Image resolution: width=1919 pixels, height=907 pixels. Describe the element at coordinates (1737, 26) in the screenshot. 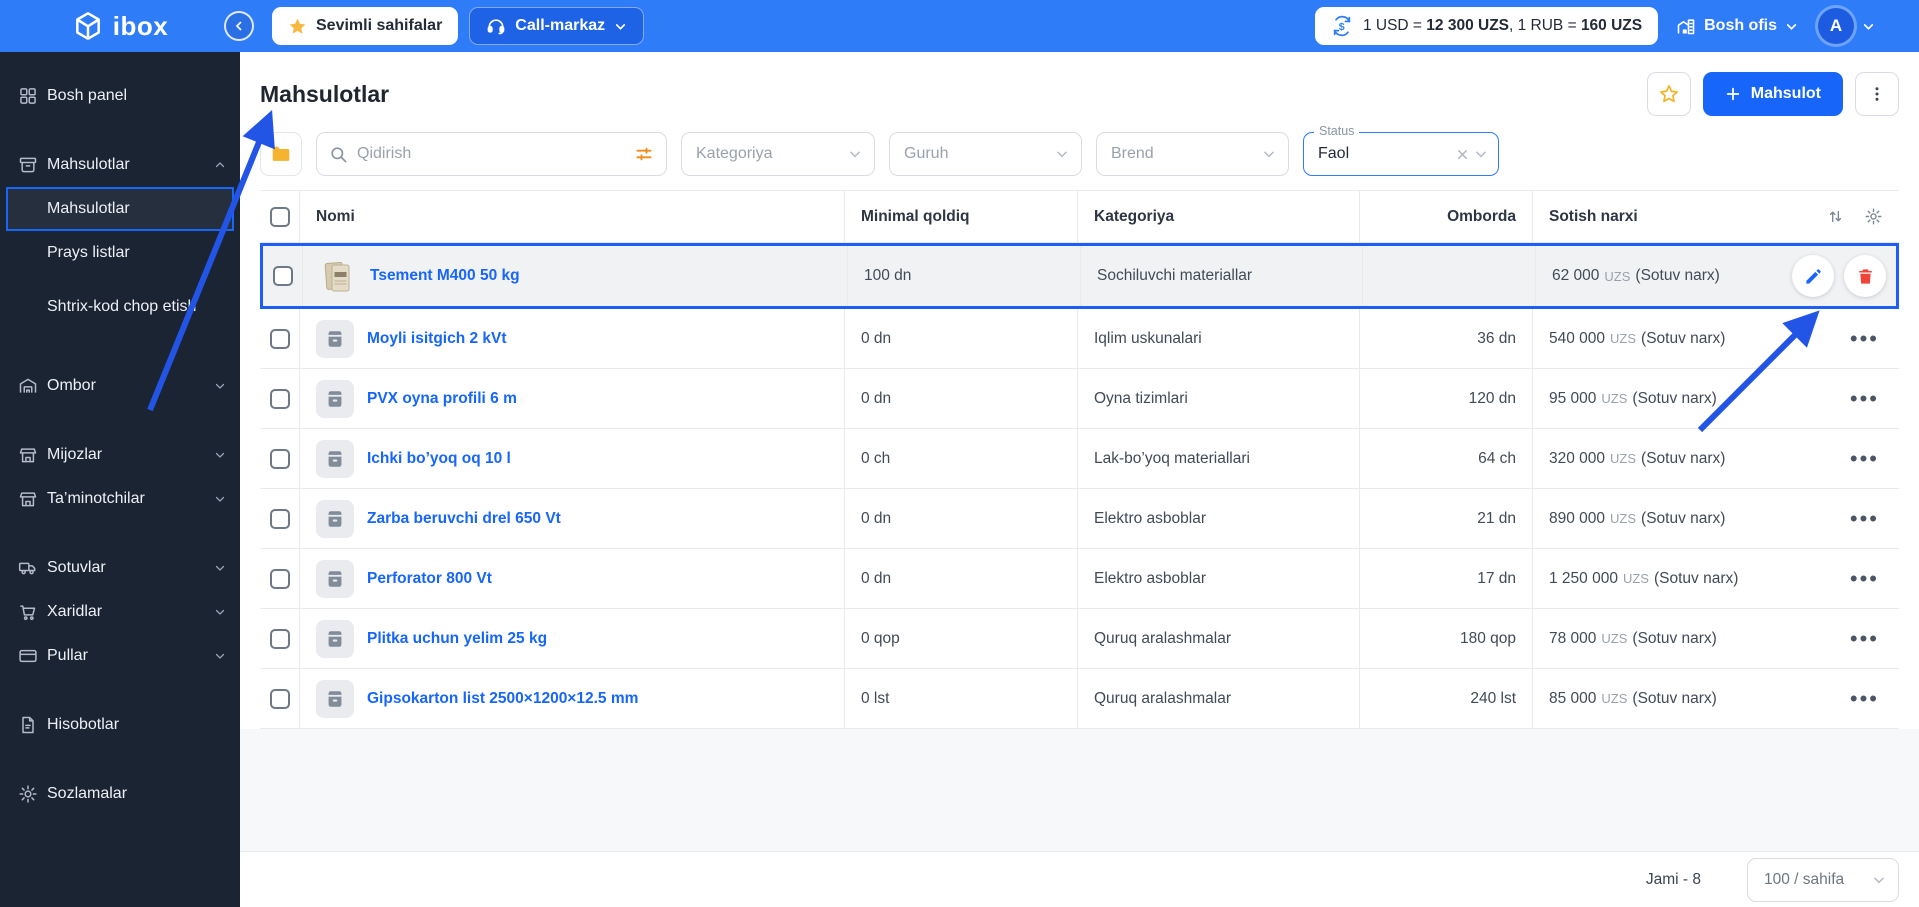

I see `office-selector: Bosh ofis` at that location.